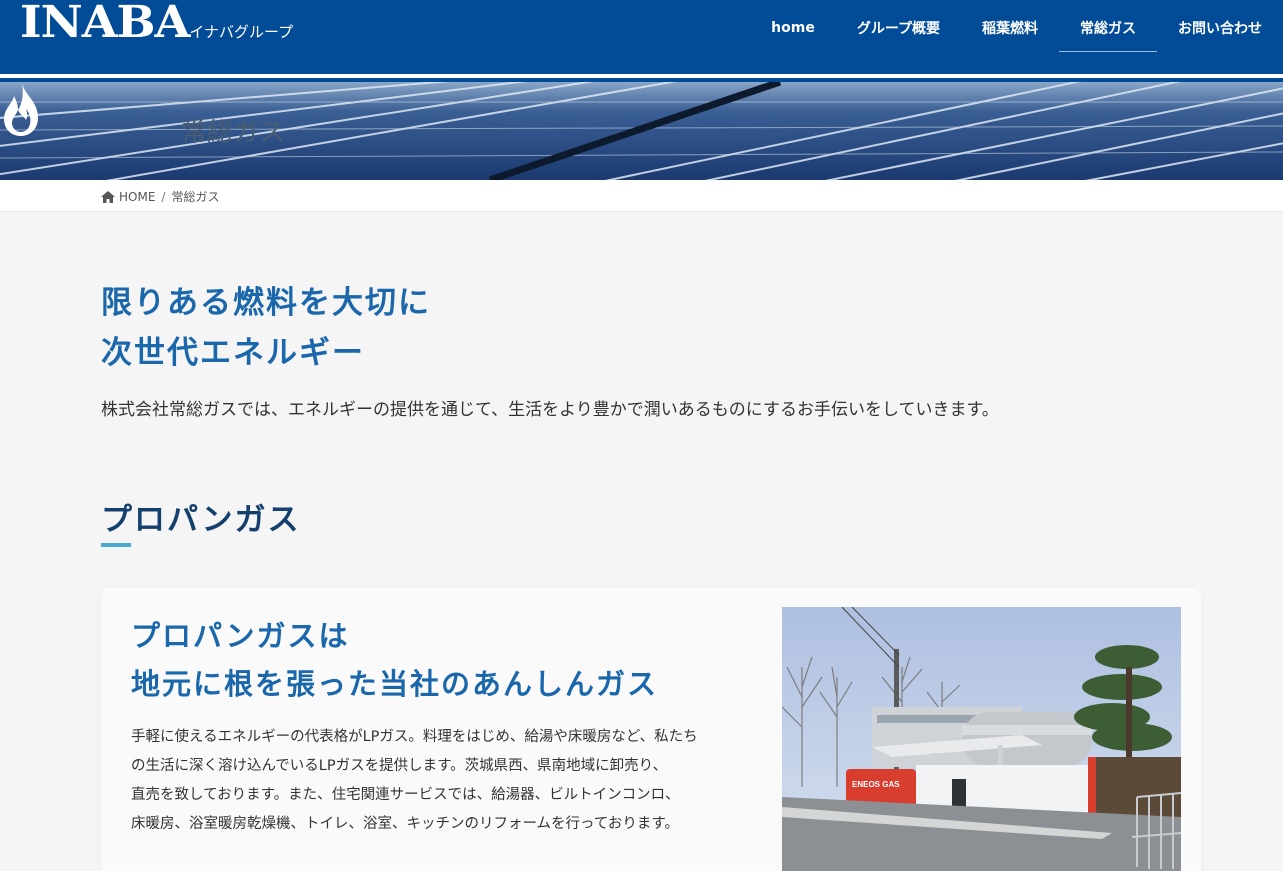 The width and height of the screenshot is (1283, 871). I want to click on nav-item-home: home, so click(793, 28).